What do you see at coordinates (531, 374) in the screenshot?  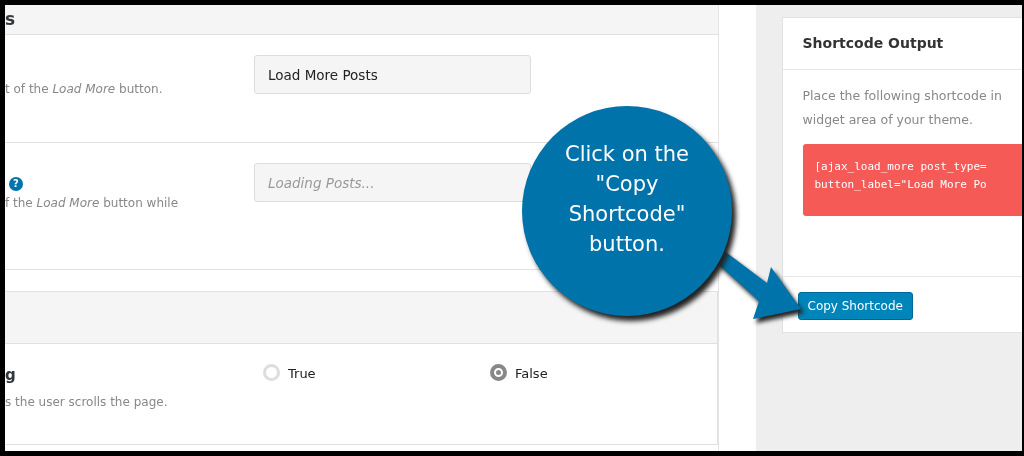 I see `radio-label: False` at bounding box center [531, 374].